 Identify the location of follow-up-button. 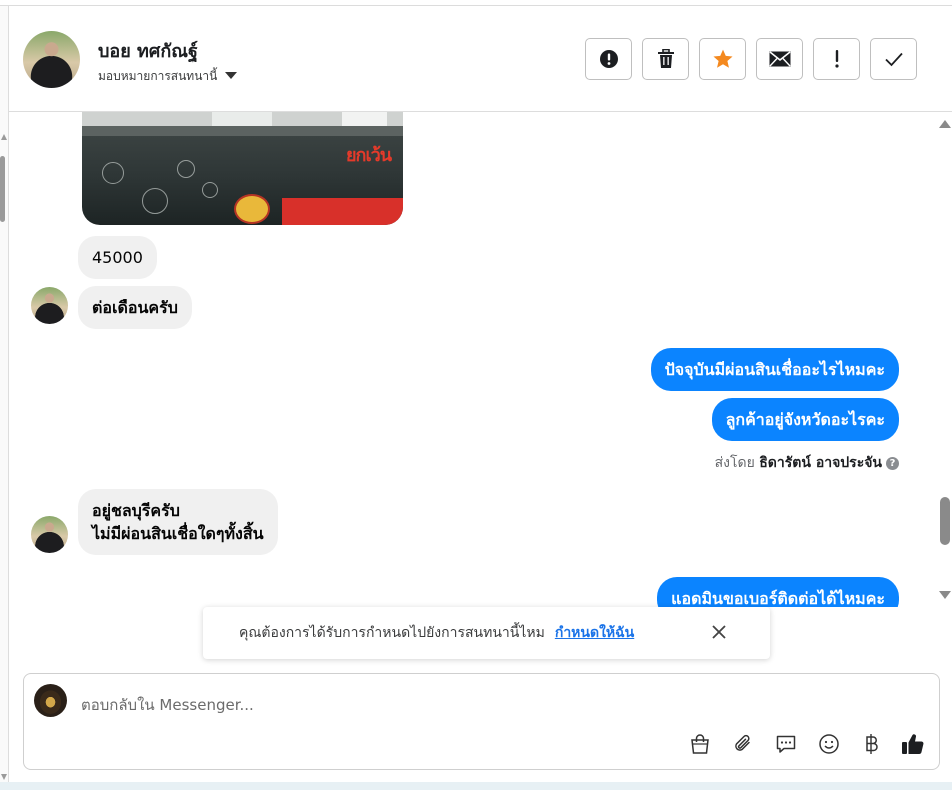
(836, 59).